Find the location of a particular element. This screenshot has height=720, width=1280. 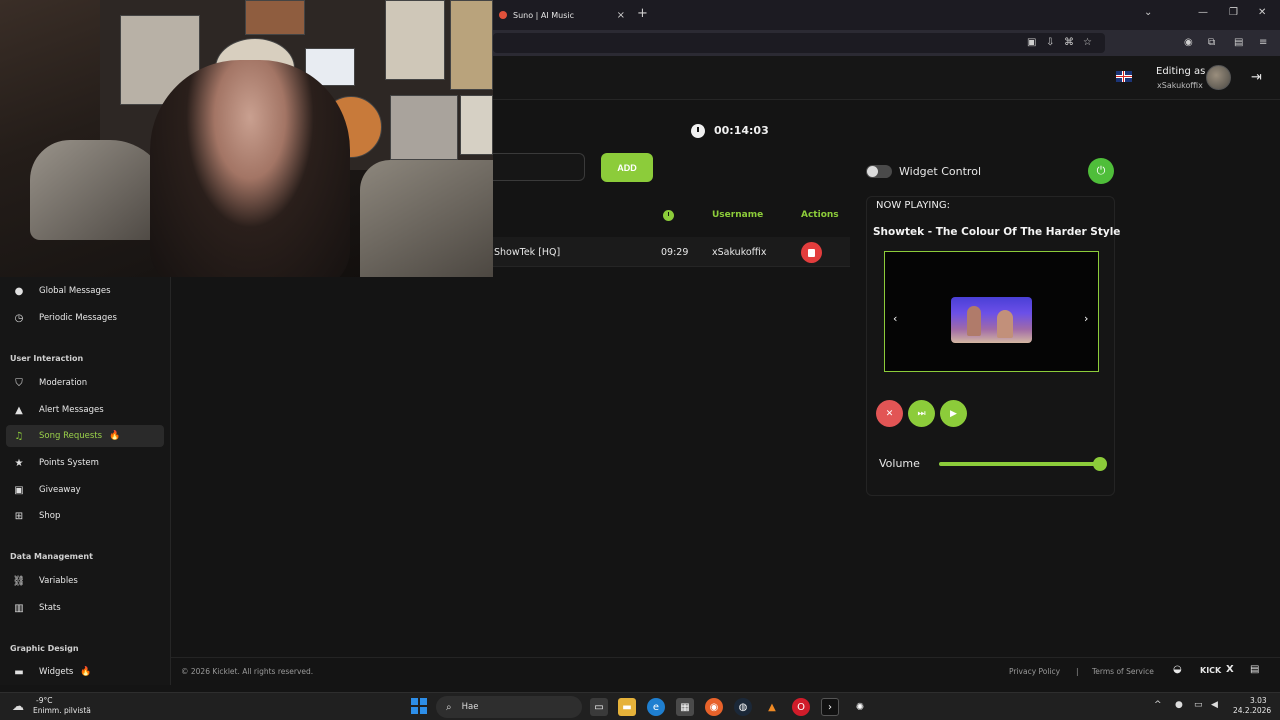

store-icon: ▦ is located at coordinates (685, 707).